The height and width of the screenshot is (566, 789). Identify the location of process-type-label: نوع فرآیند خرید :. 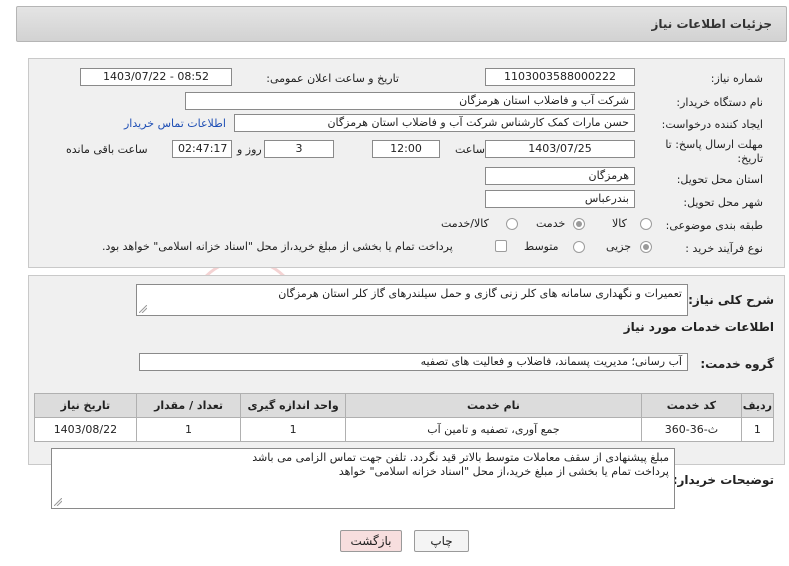
(724, 248).